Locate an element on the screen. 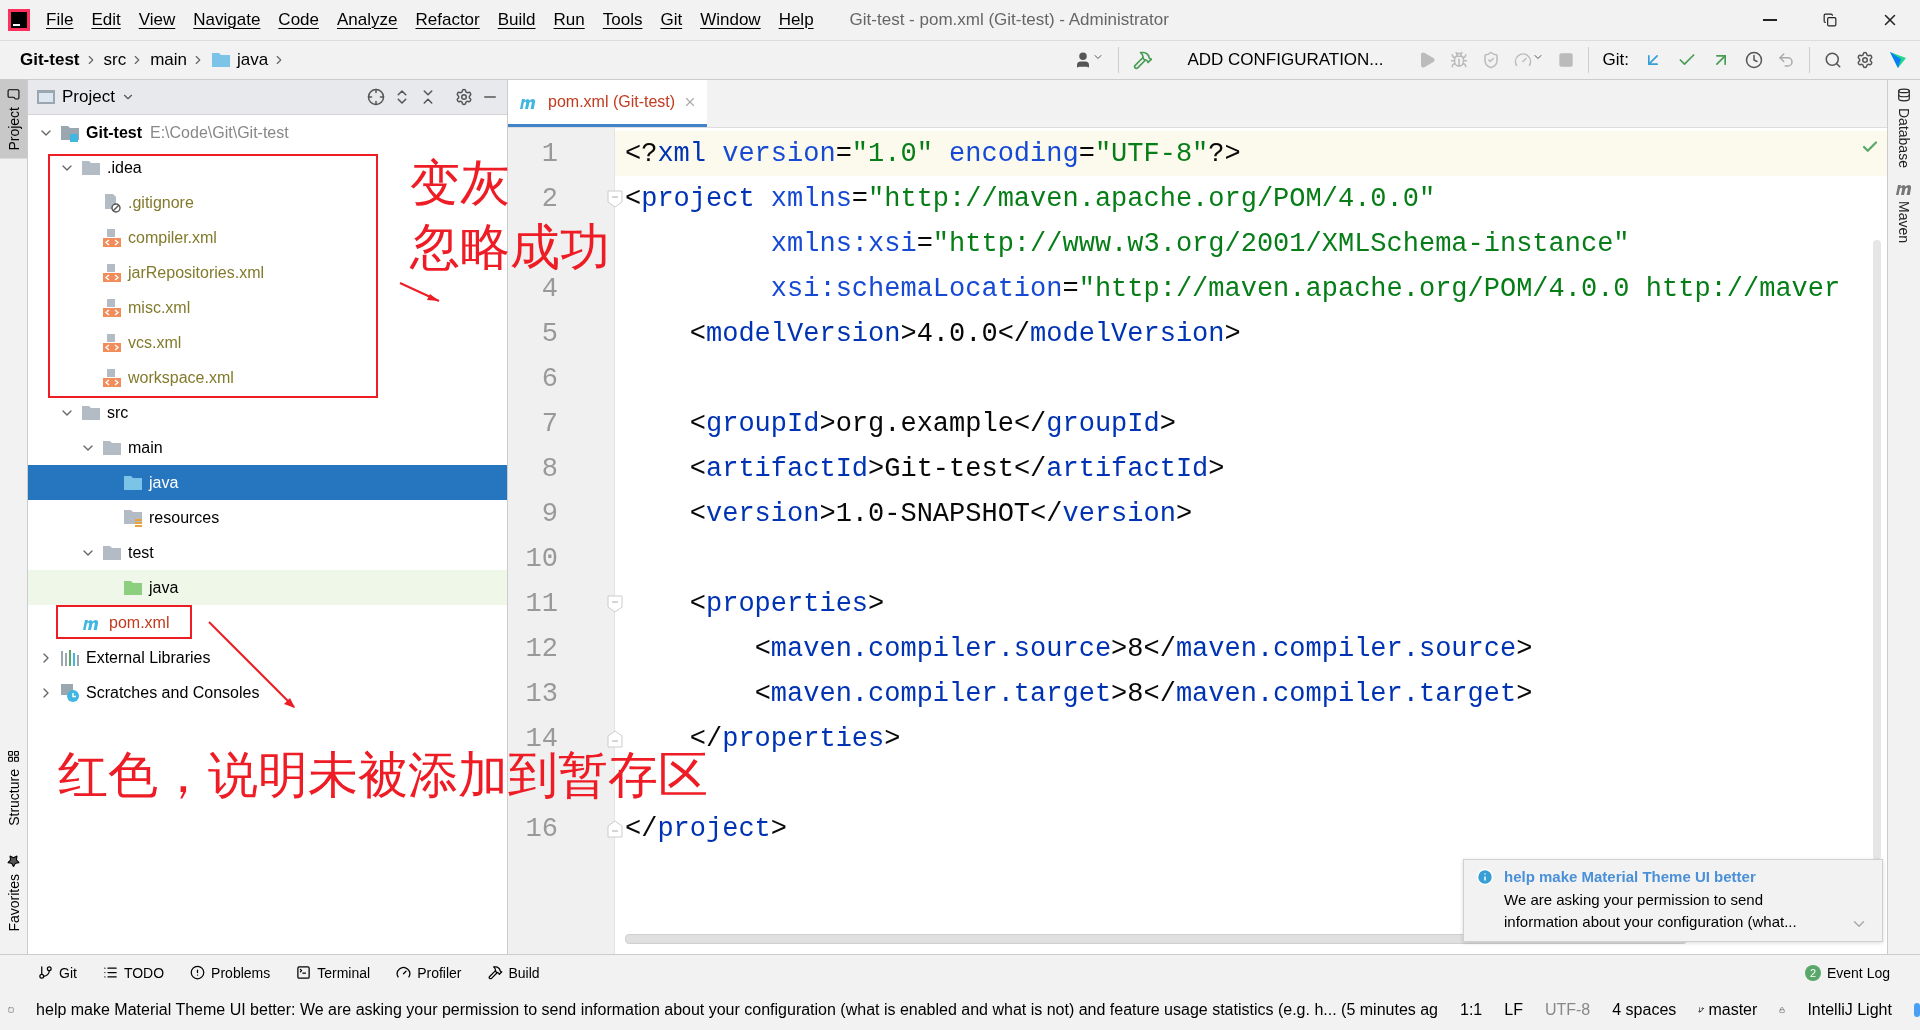 The width and height of the screenshot is (1920, 1030). tree-item: jarRepositories.xml is located at coordinates (196, 272).